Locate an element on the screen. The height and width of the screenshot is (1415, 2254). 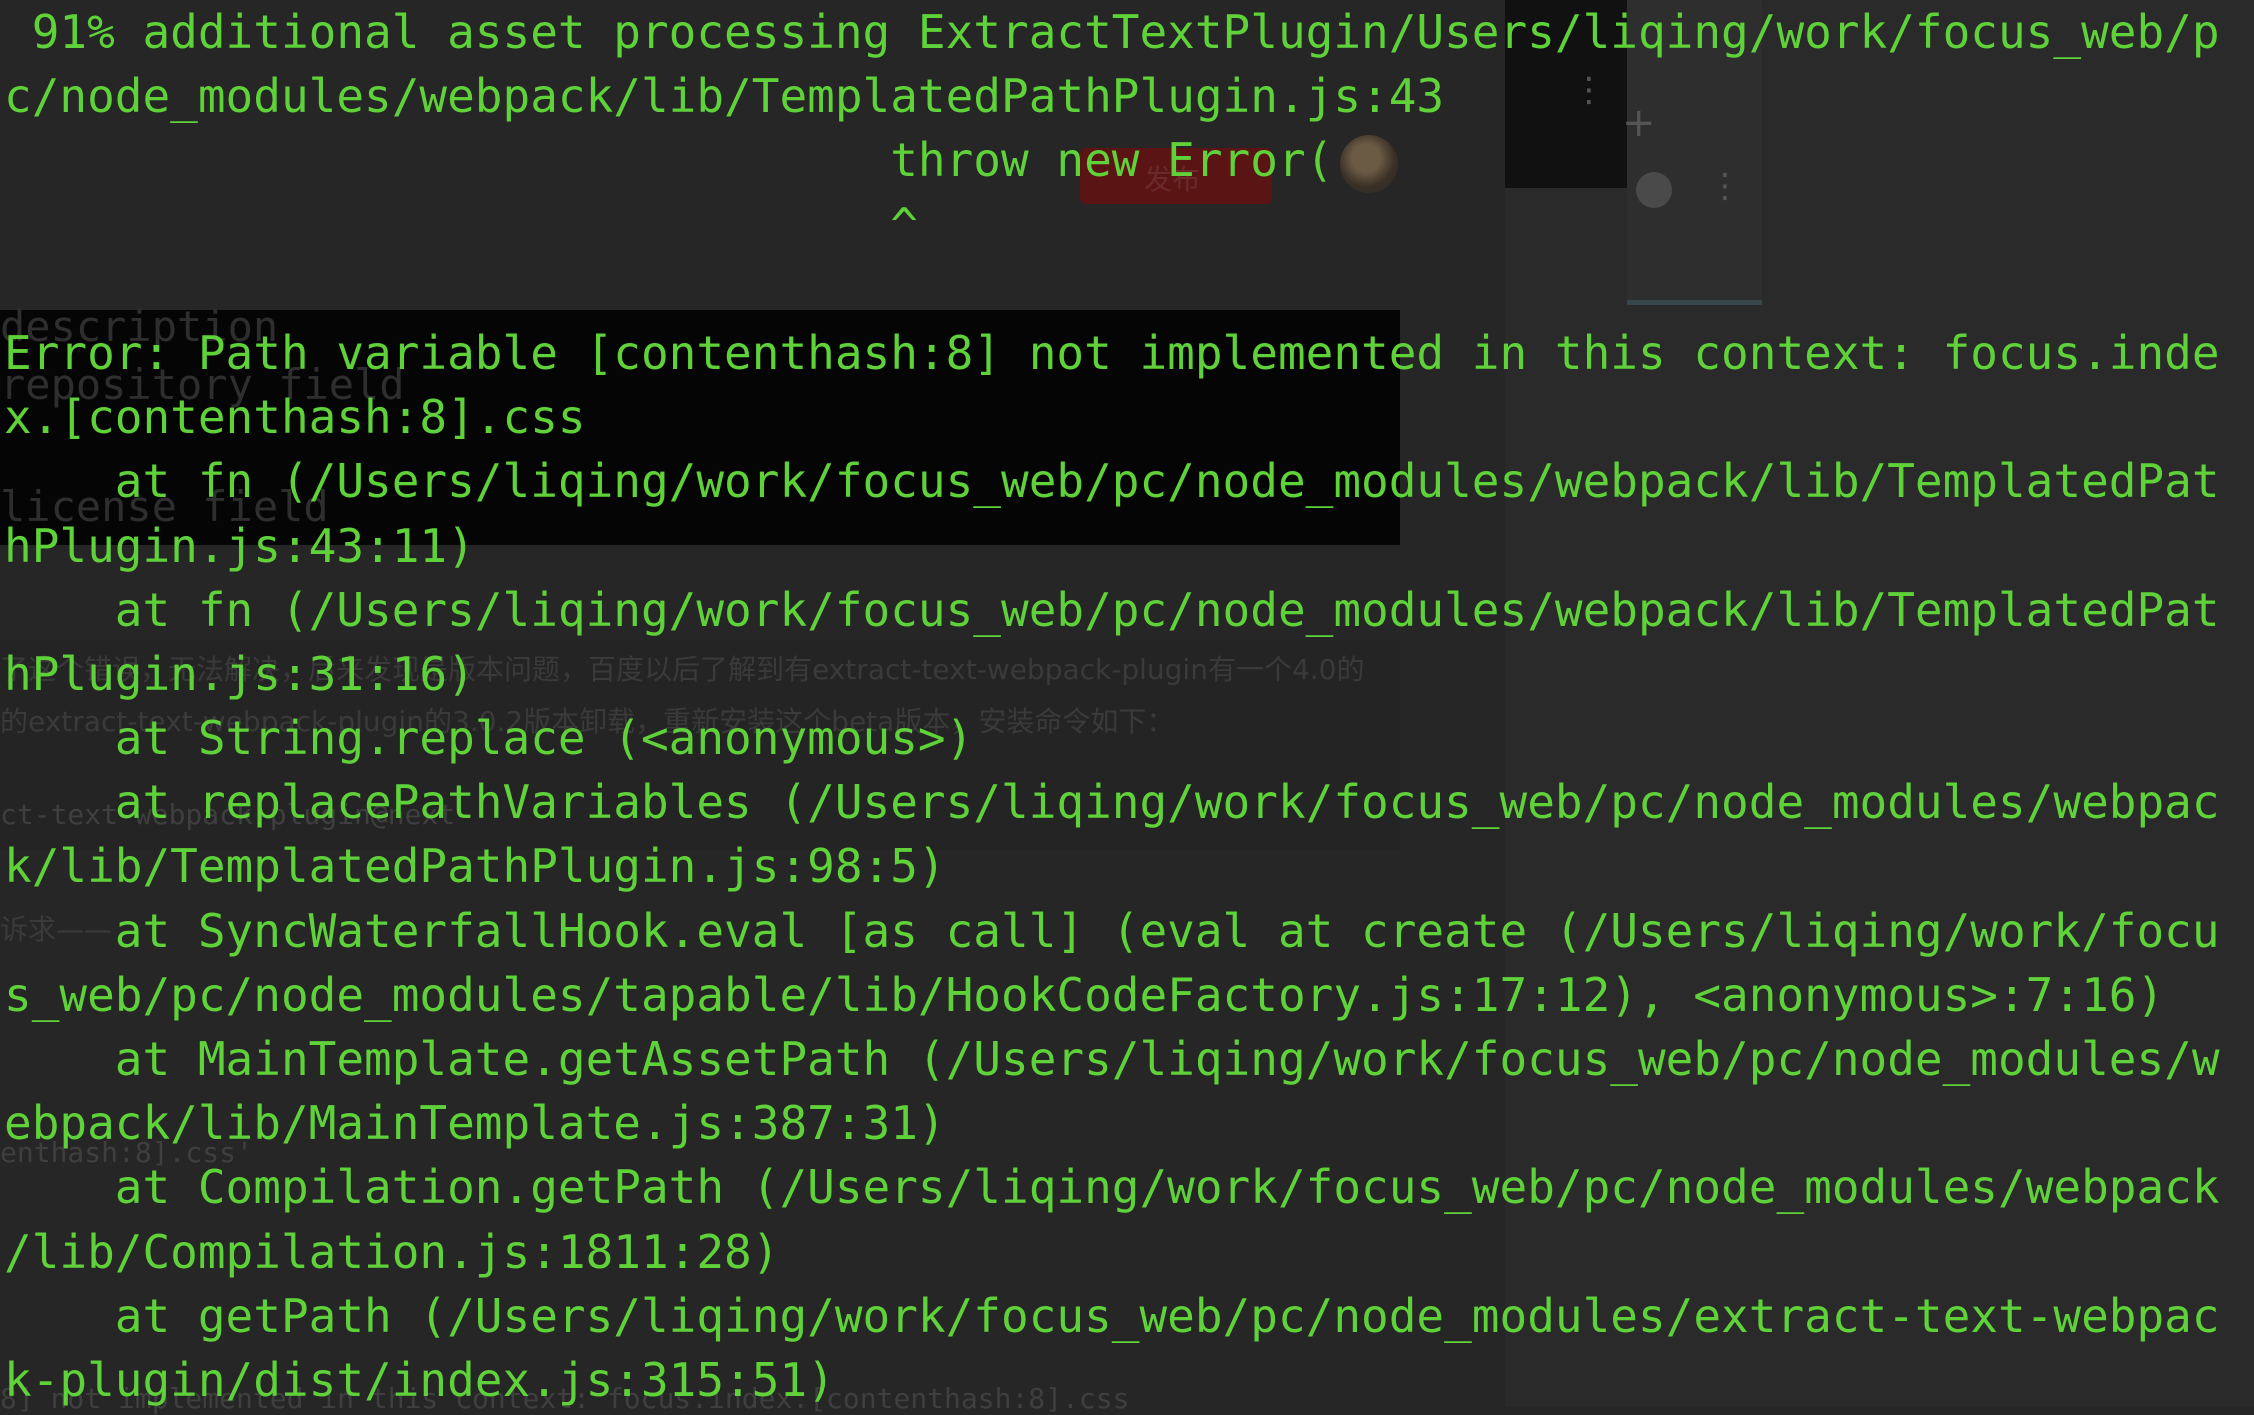
terminal-line: hPlugin.js:31:16) is located at coordinates (239, 673).